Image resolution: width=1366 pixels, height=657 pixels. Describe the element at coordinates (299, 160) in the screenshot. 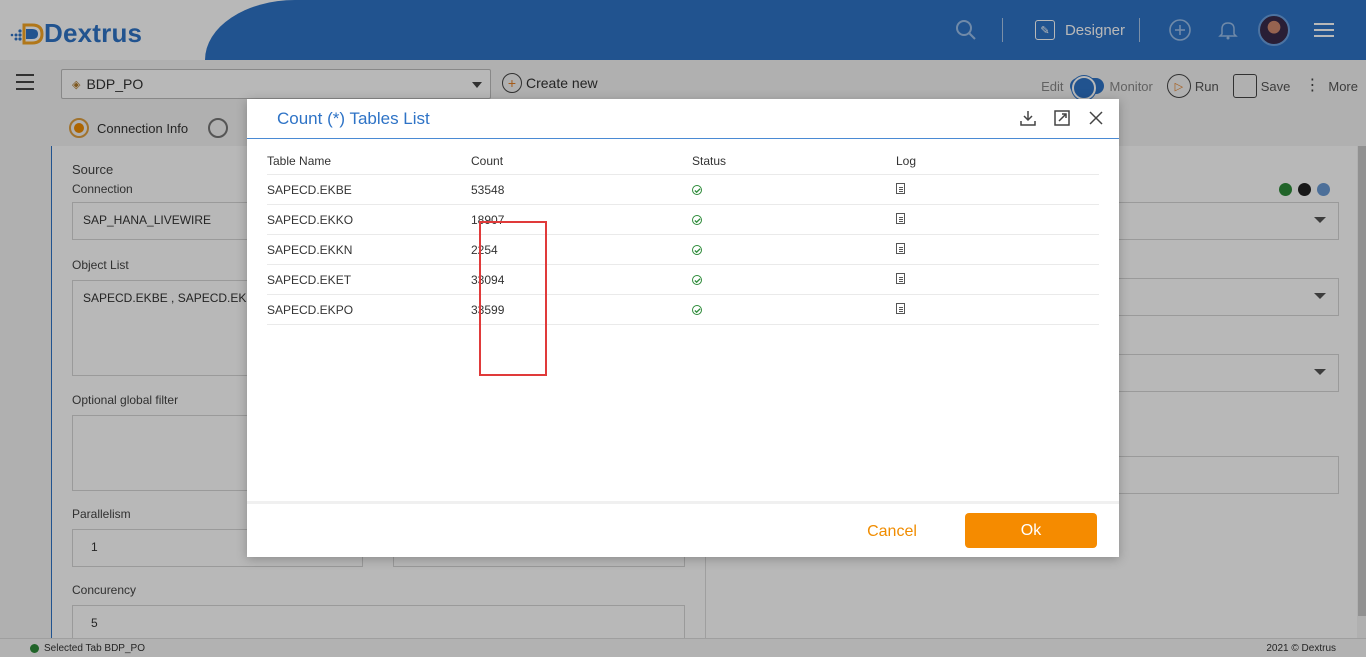

I see `column-header-table-name: Table Name` at that location.